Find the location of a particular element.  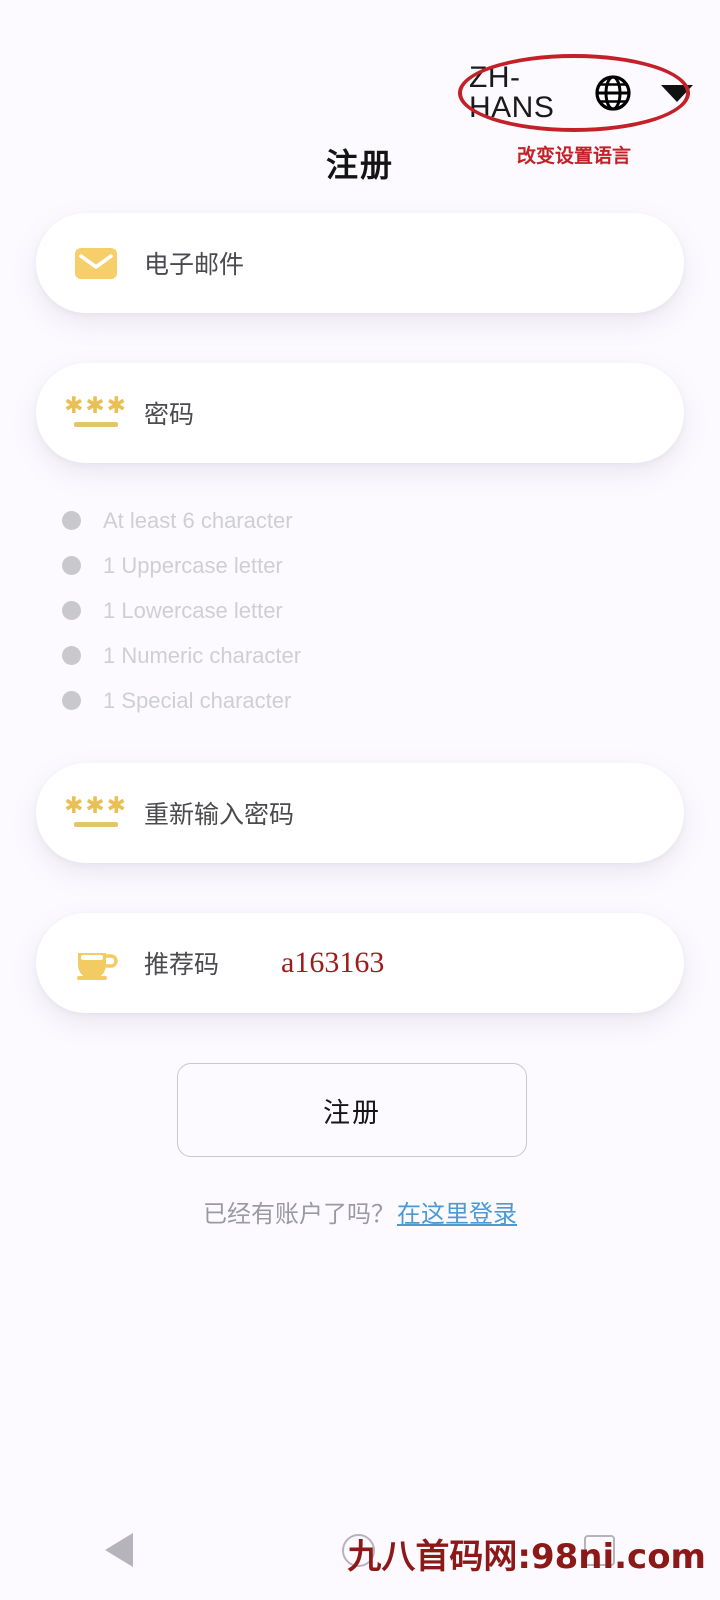

watermark: 九八首码网:98ni.com is located at coordinates (526, 1557).